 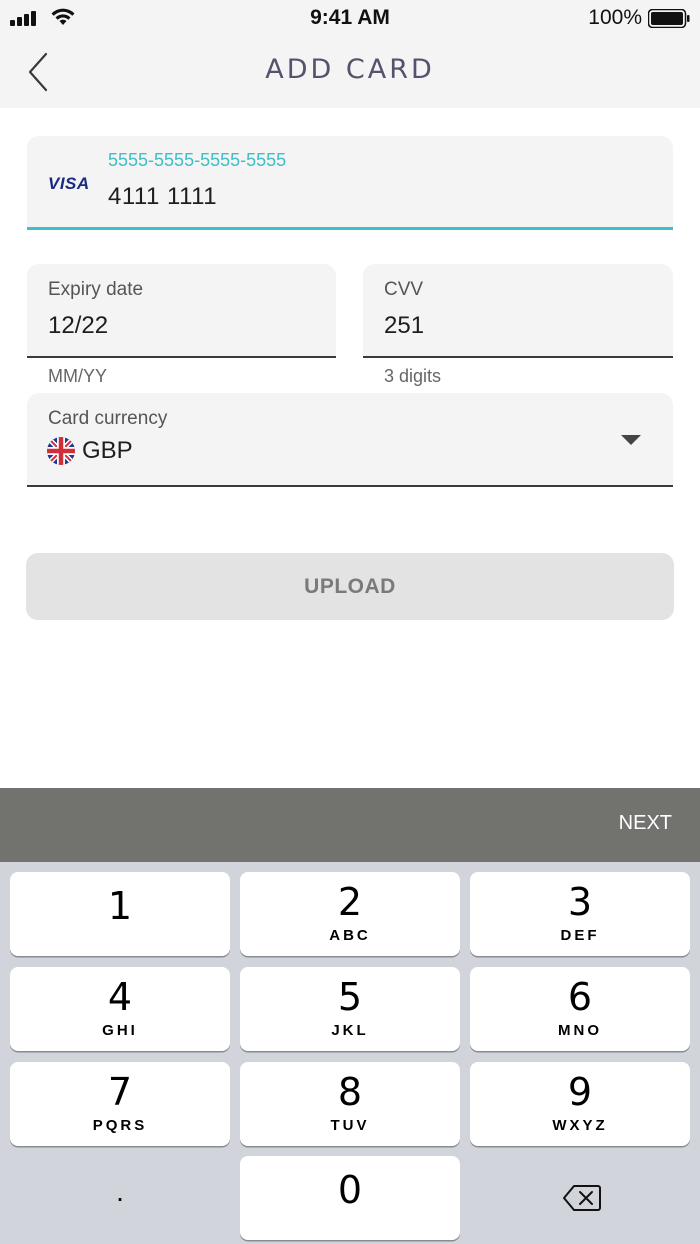 I want to click on expiry-date-input: 12/22, so click(x=78, y=326).